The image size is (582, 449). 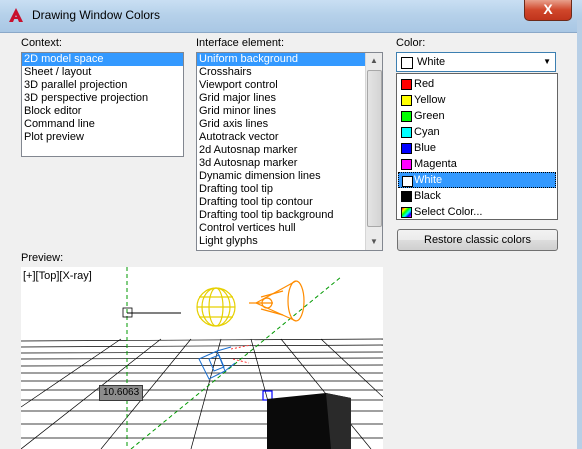 What do you see at coordinates (281, 215) in the screenshot?
I see `interface-element-item: Drafting tool tip background` at bounding box center [281, 215].